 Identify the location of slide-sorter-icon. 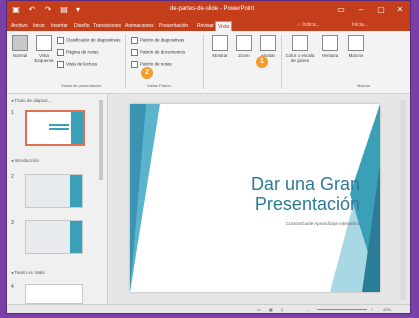
(60, 40).